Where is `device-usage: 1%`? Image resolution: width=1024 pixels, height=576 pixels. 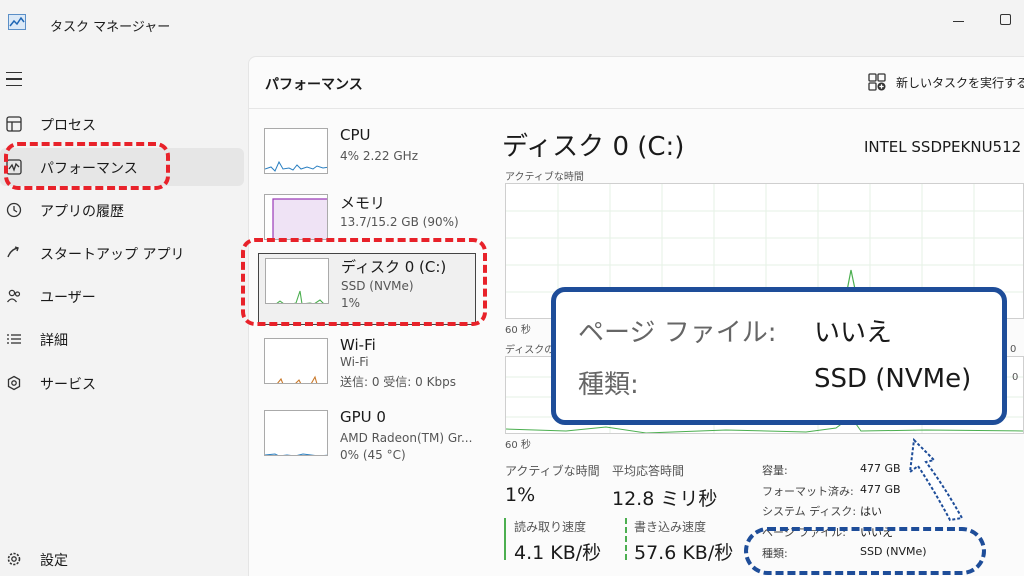
device-usage: 1% is located at coordinates (351, 303).